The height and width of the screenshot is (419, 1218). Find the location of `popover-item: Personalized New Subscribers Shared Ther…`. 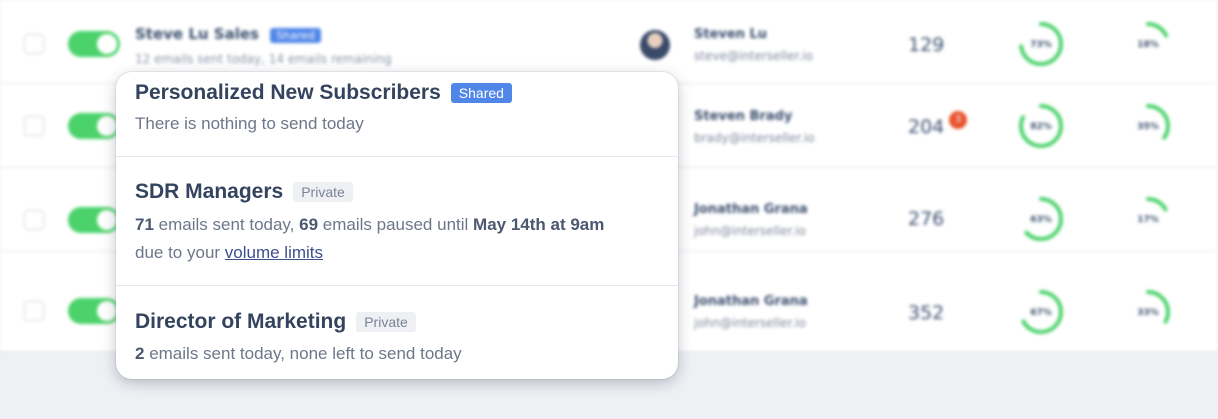

popover-item: Personalized New Subscribers Shared Ther… is located at coordinates (397, 114).